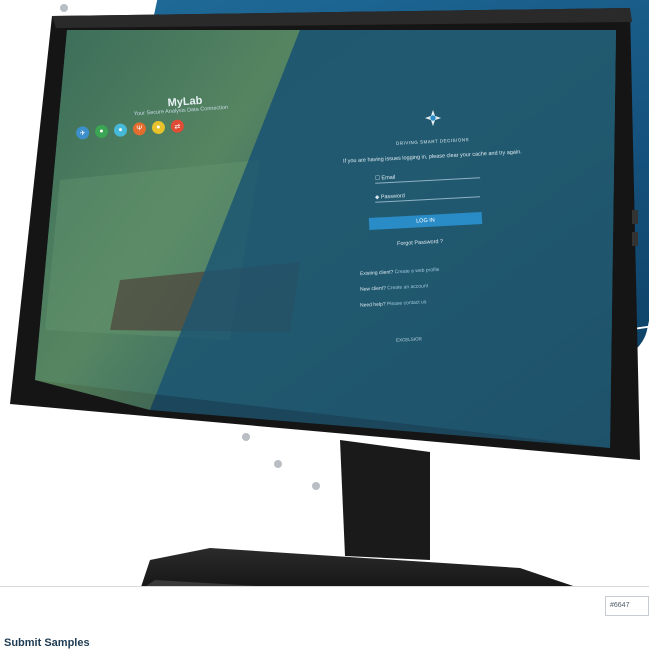 The width and height of the screenshot is (649, 649). I want to click on compass-logo-icon, so click(433, 118).